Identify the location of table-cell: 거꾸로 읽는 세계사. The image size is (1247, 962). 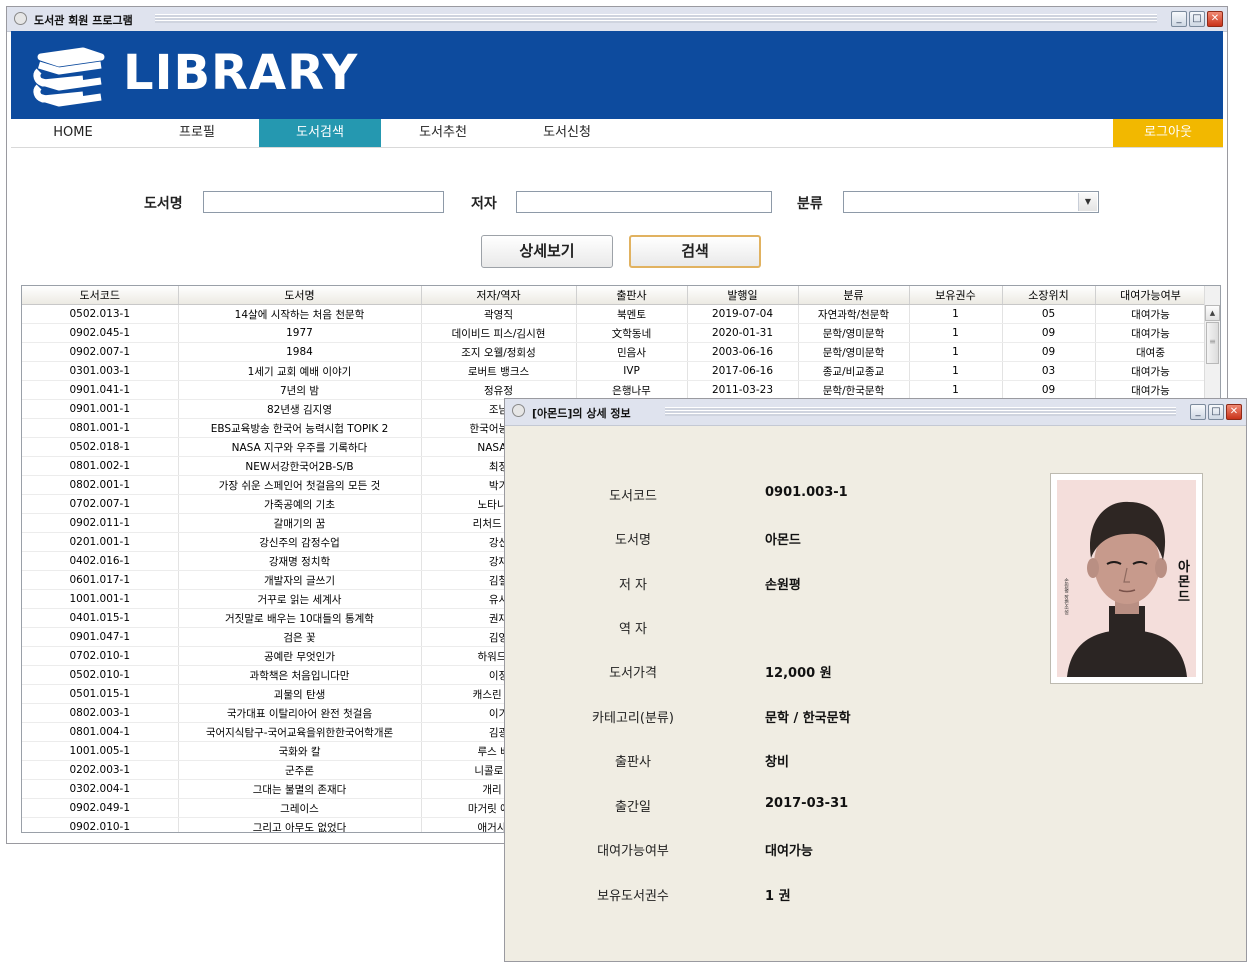
(300, 599).